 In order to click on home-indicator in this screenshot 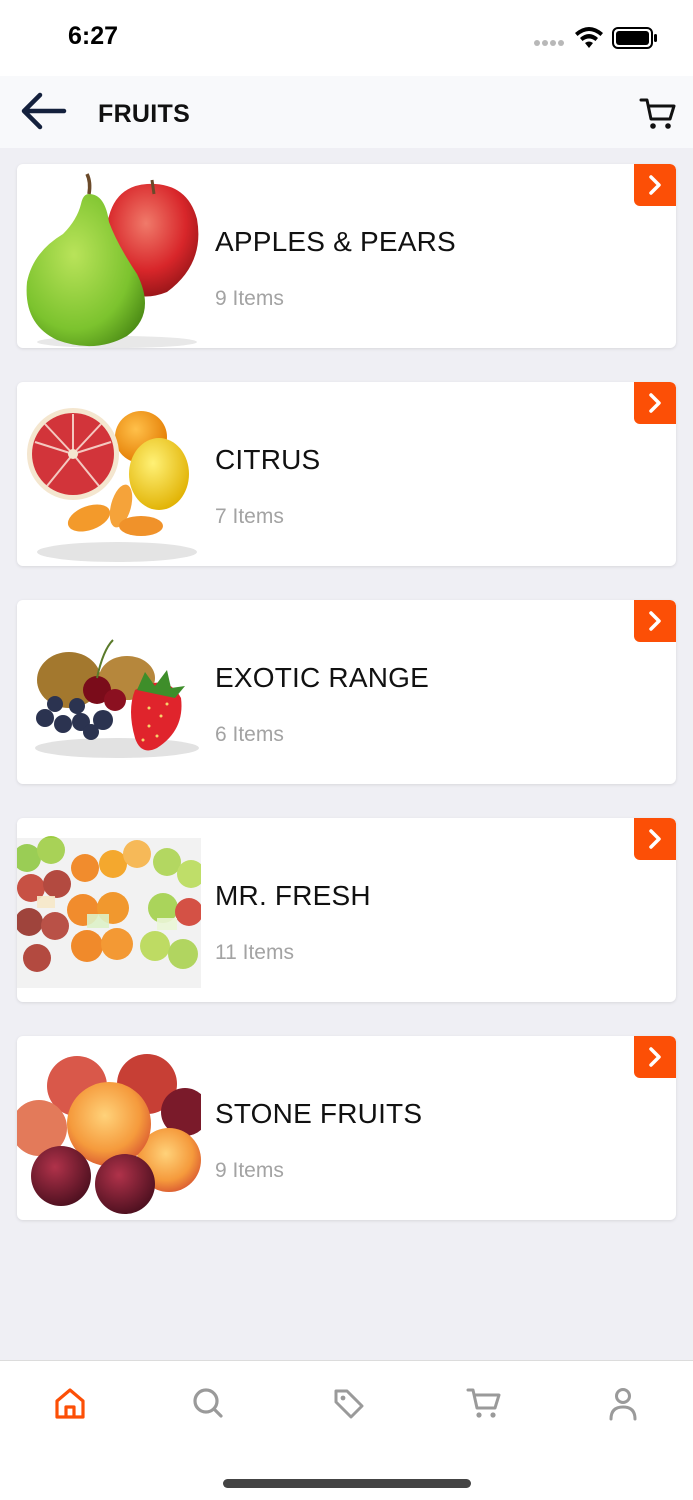, I will do `click(347, 1483)`.